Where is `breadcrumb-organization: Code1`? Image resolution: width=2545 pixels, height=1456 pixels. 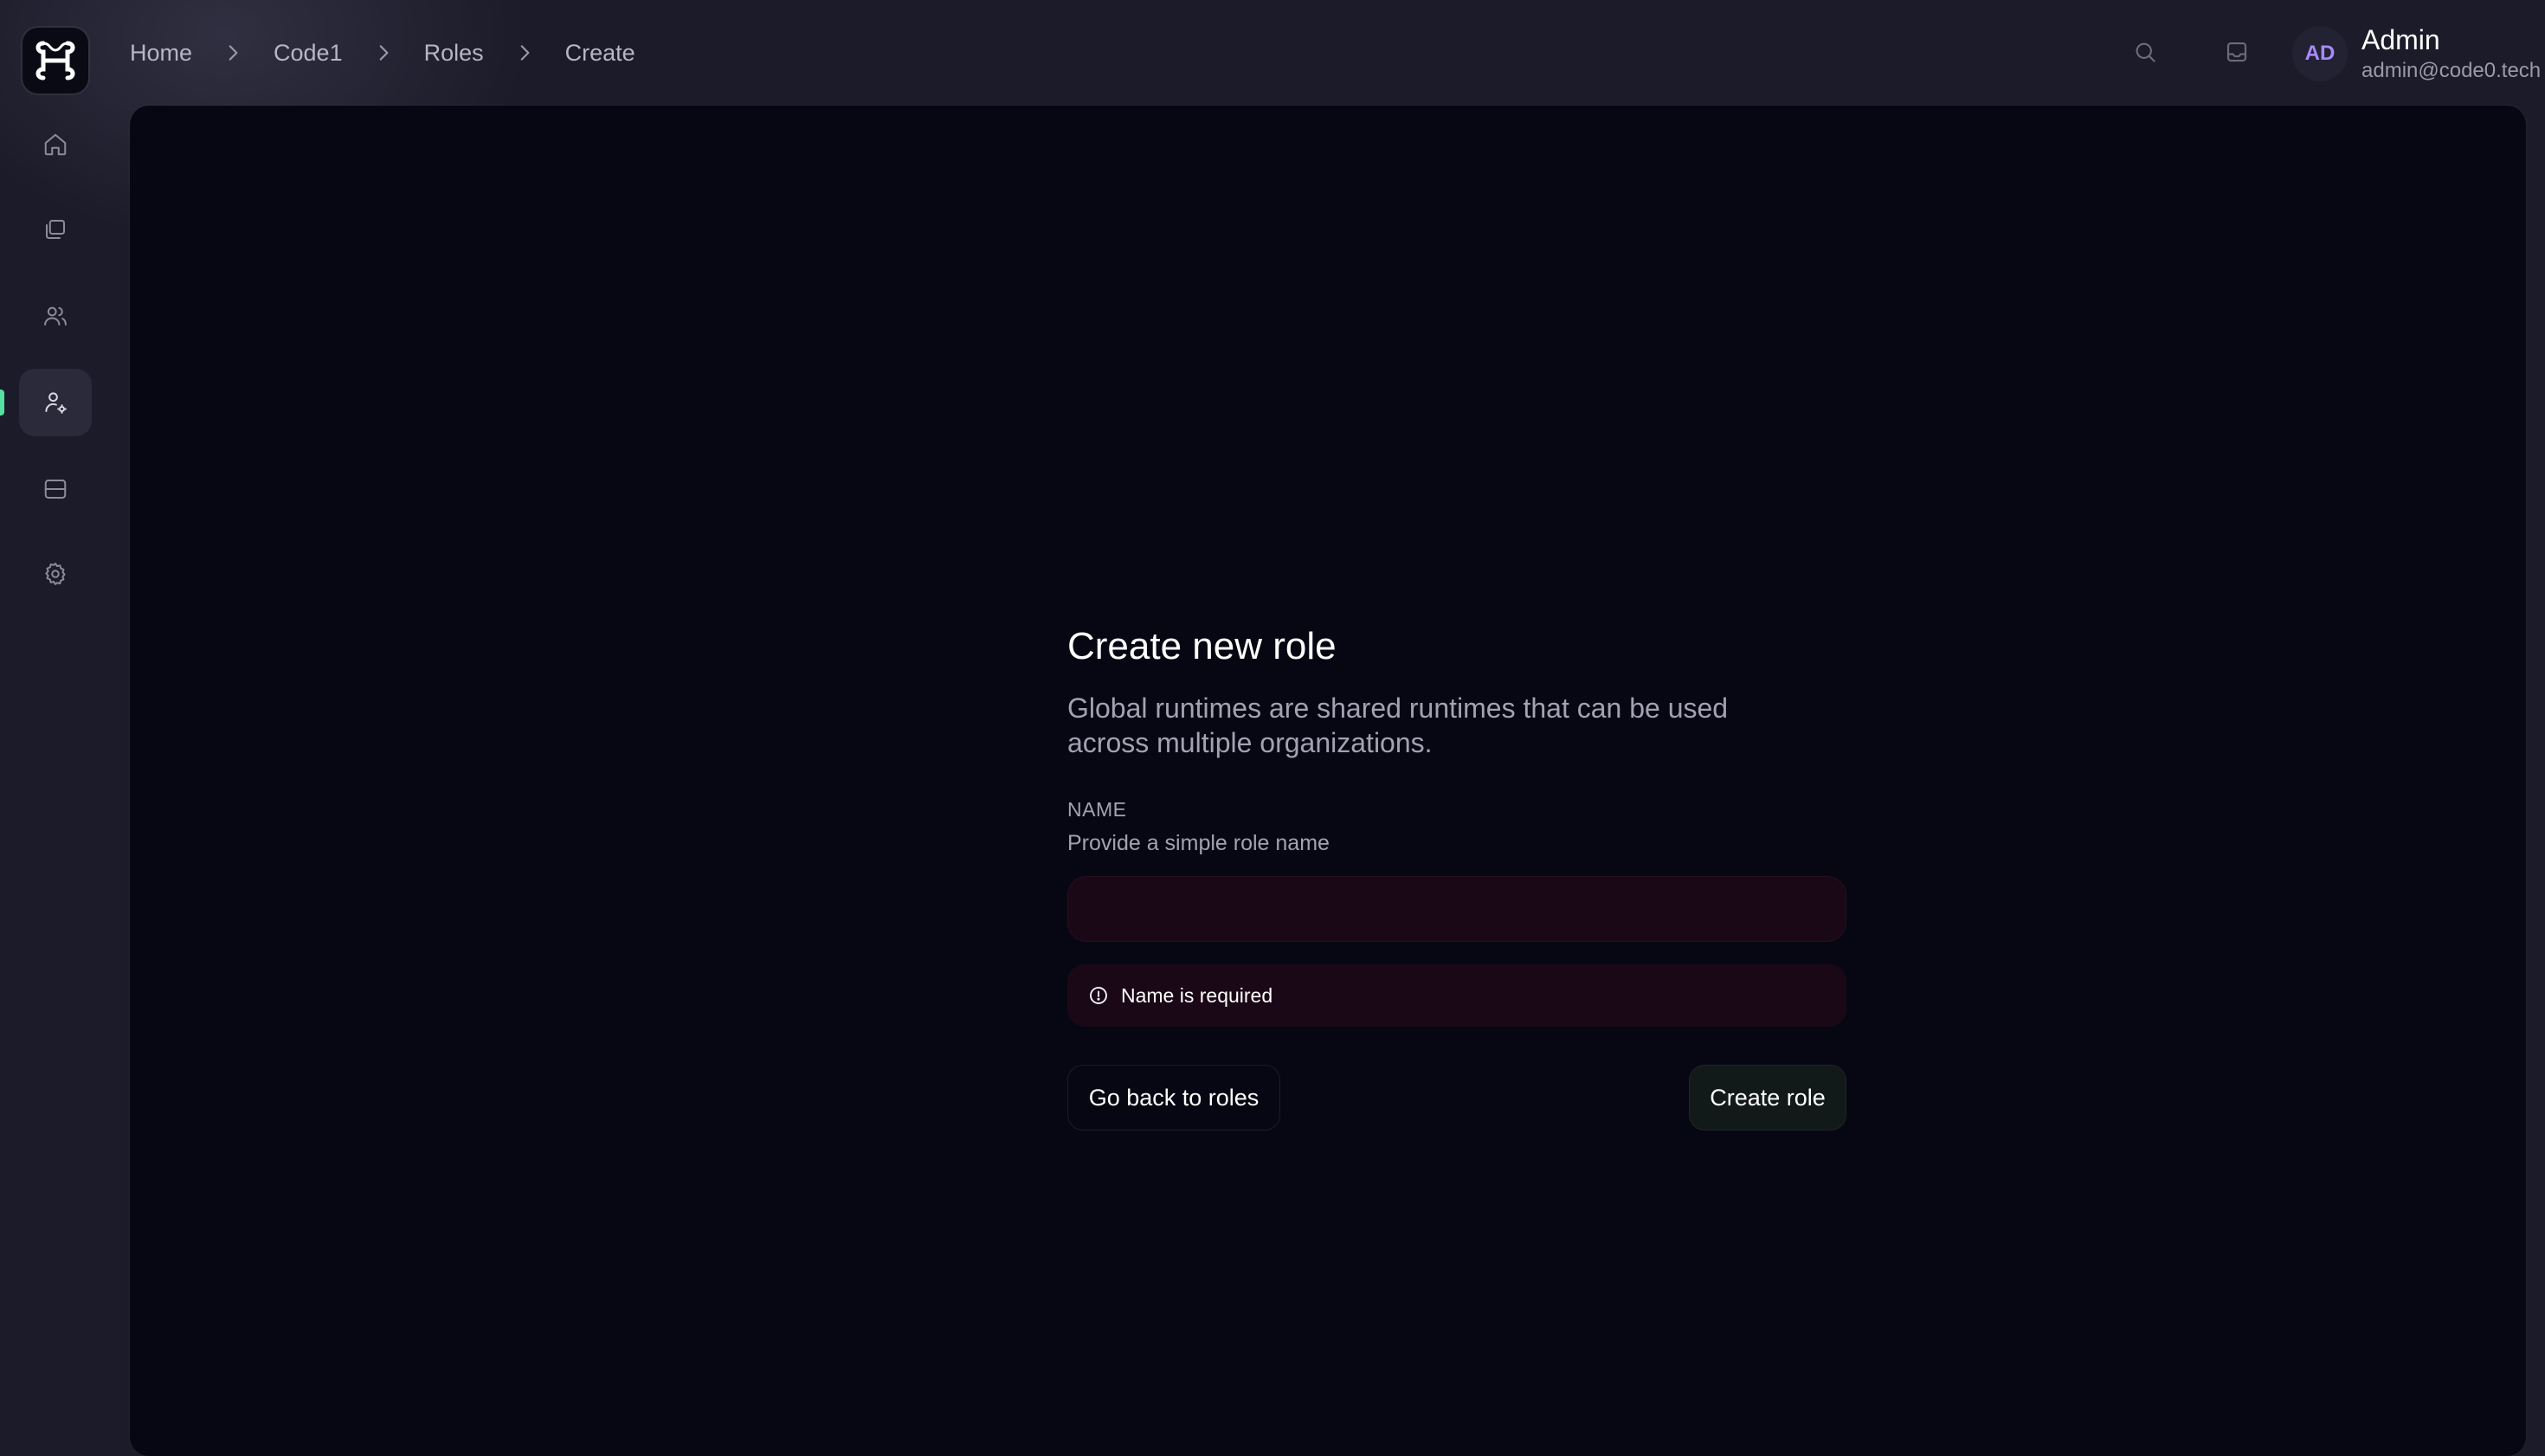 breadcrumb-organization: Code1 is located at coordinates (309, 53).